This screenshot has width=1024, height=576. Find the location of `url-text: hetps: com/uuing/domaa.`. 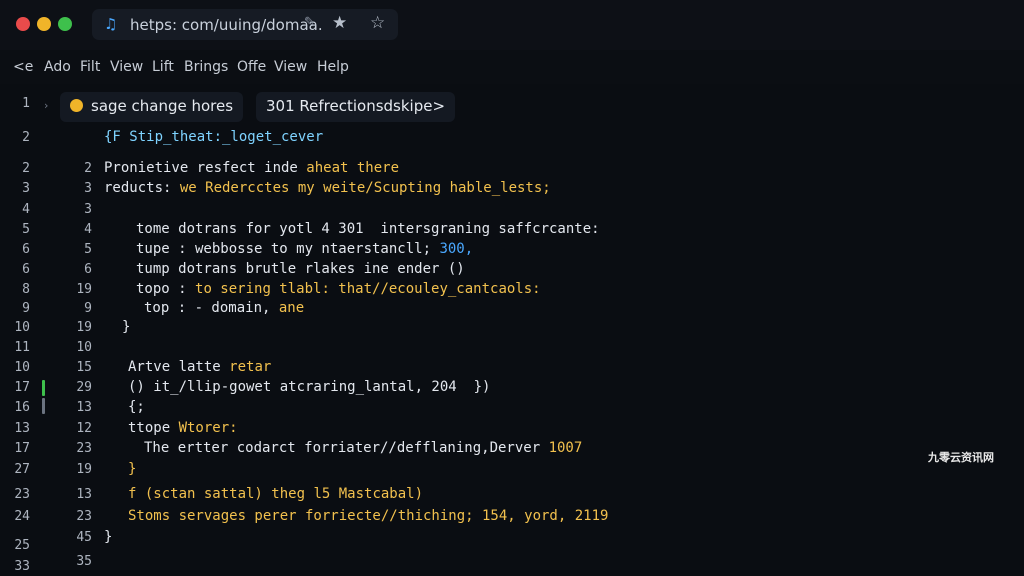

url-text: hetps: com/uuing/domaa. is located at coordinates (226, 25).